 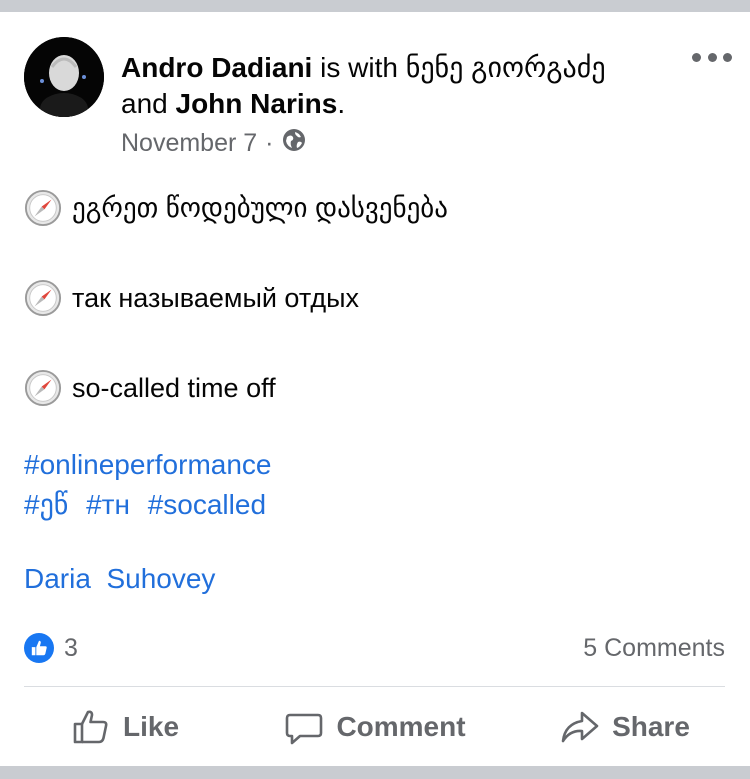 I want to click on hashtag-link: #socalled, so click(x=207, y=504).